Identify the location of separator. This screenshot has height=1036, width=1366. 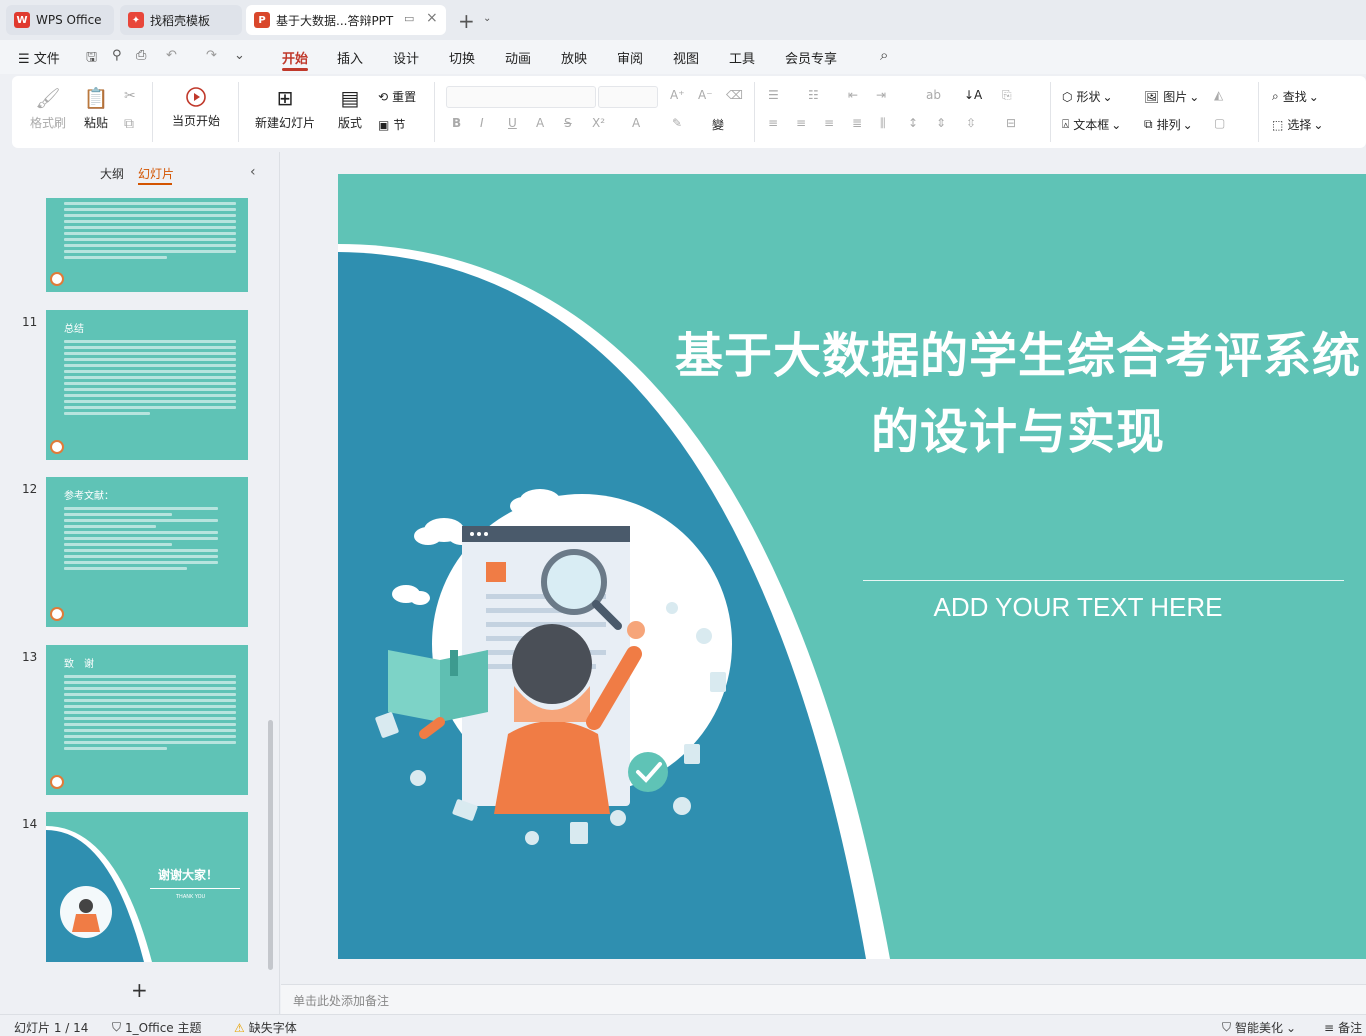
(1050, 112).